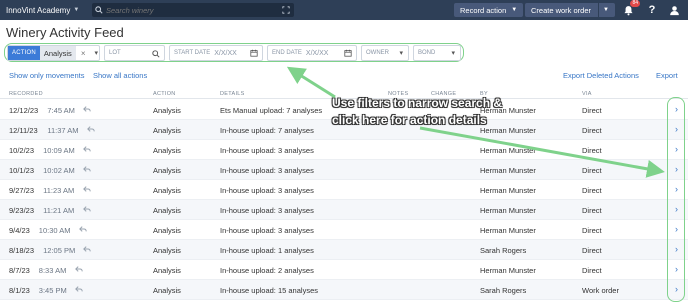 This screenshot has width=688, height=307. I want to click on lot-filter: LOT, so click(134, 53).